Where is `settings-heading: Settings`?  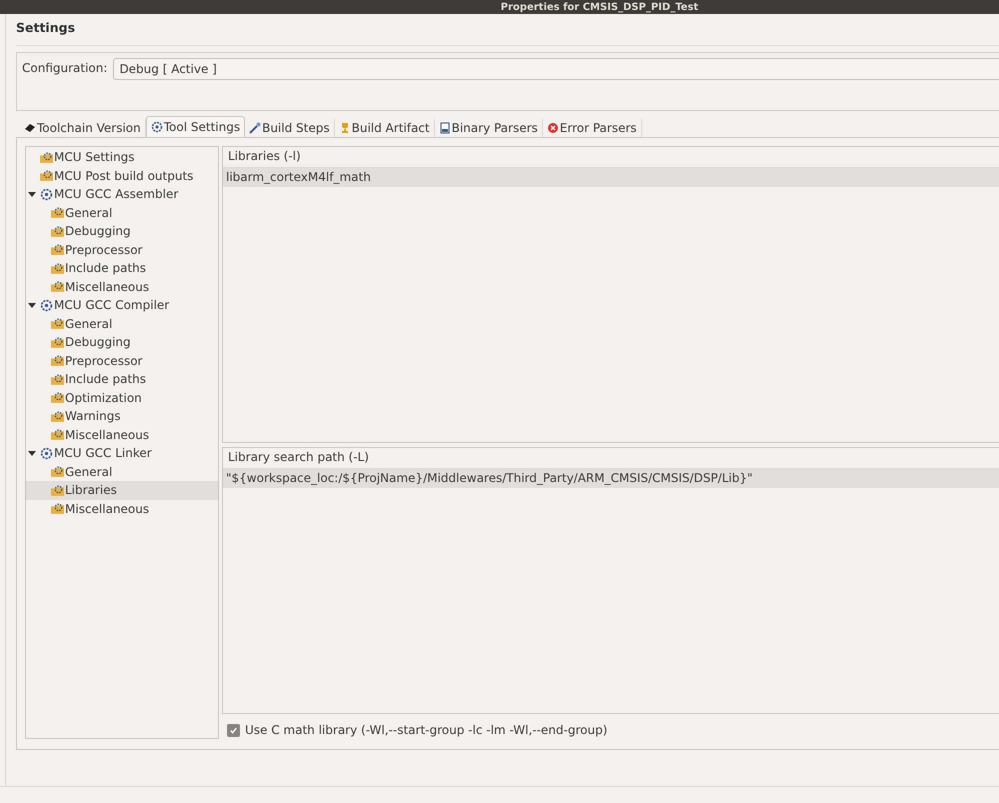 settings-heading: Settings is located at coordinates (507, 32).